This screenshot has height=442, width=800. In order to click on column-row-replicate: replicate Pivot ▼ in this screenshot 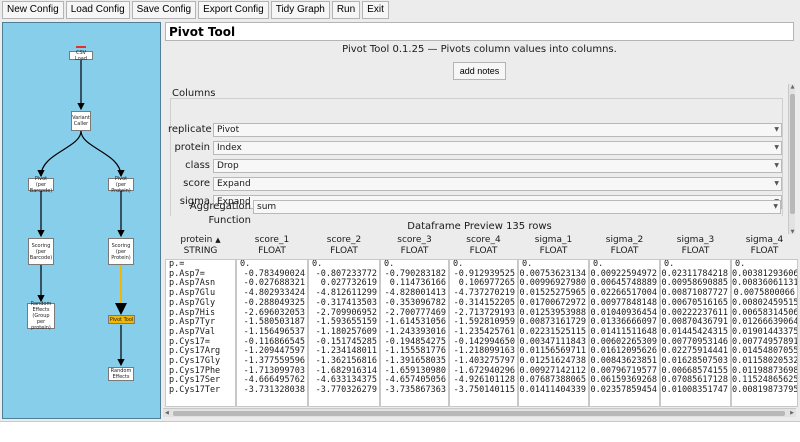, I will do `click(476, 130)`.